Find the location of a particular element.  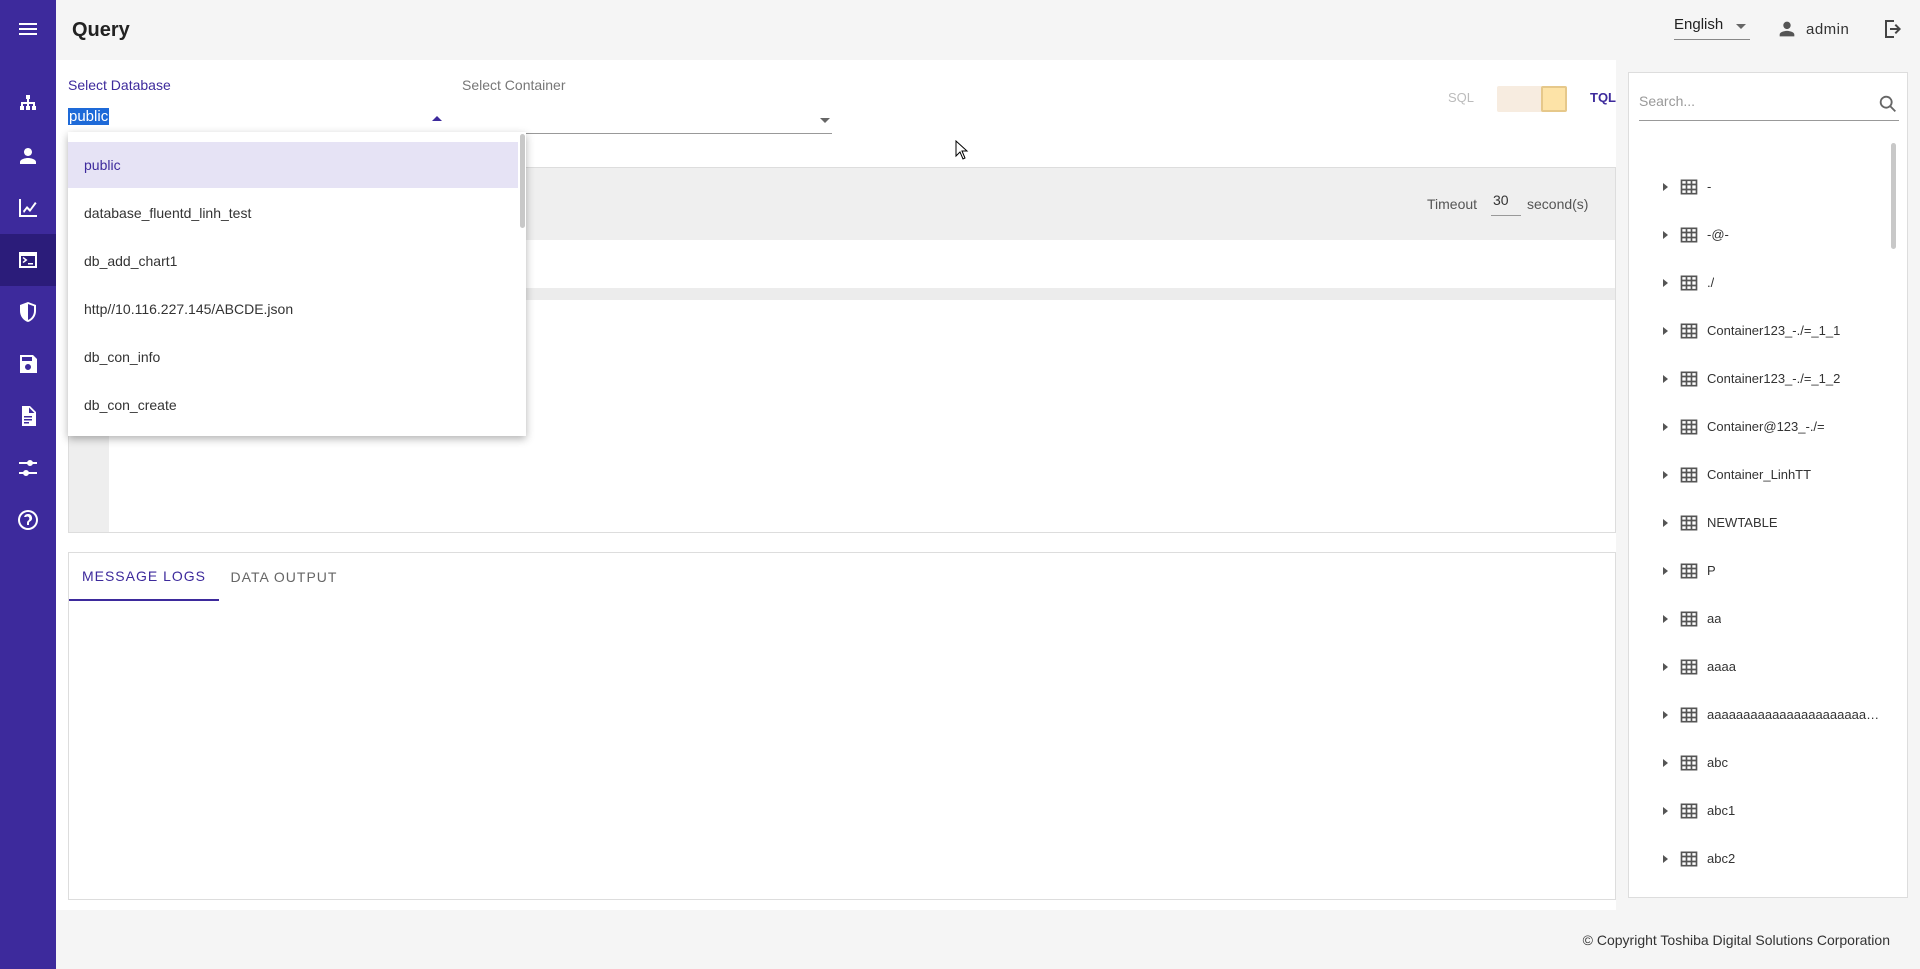

language-select: English is located at coordinates (1712, 27).